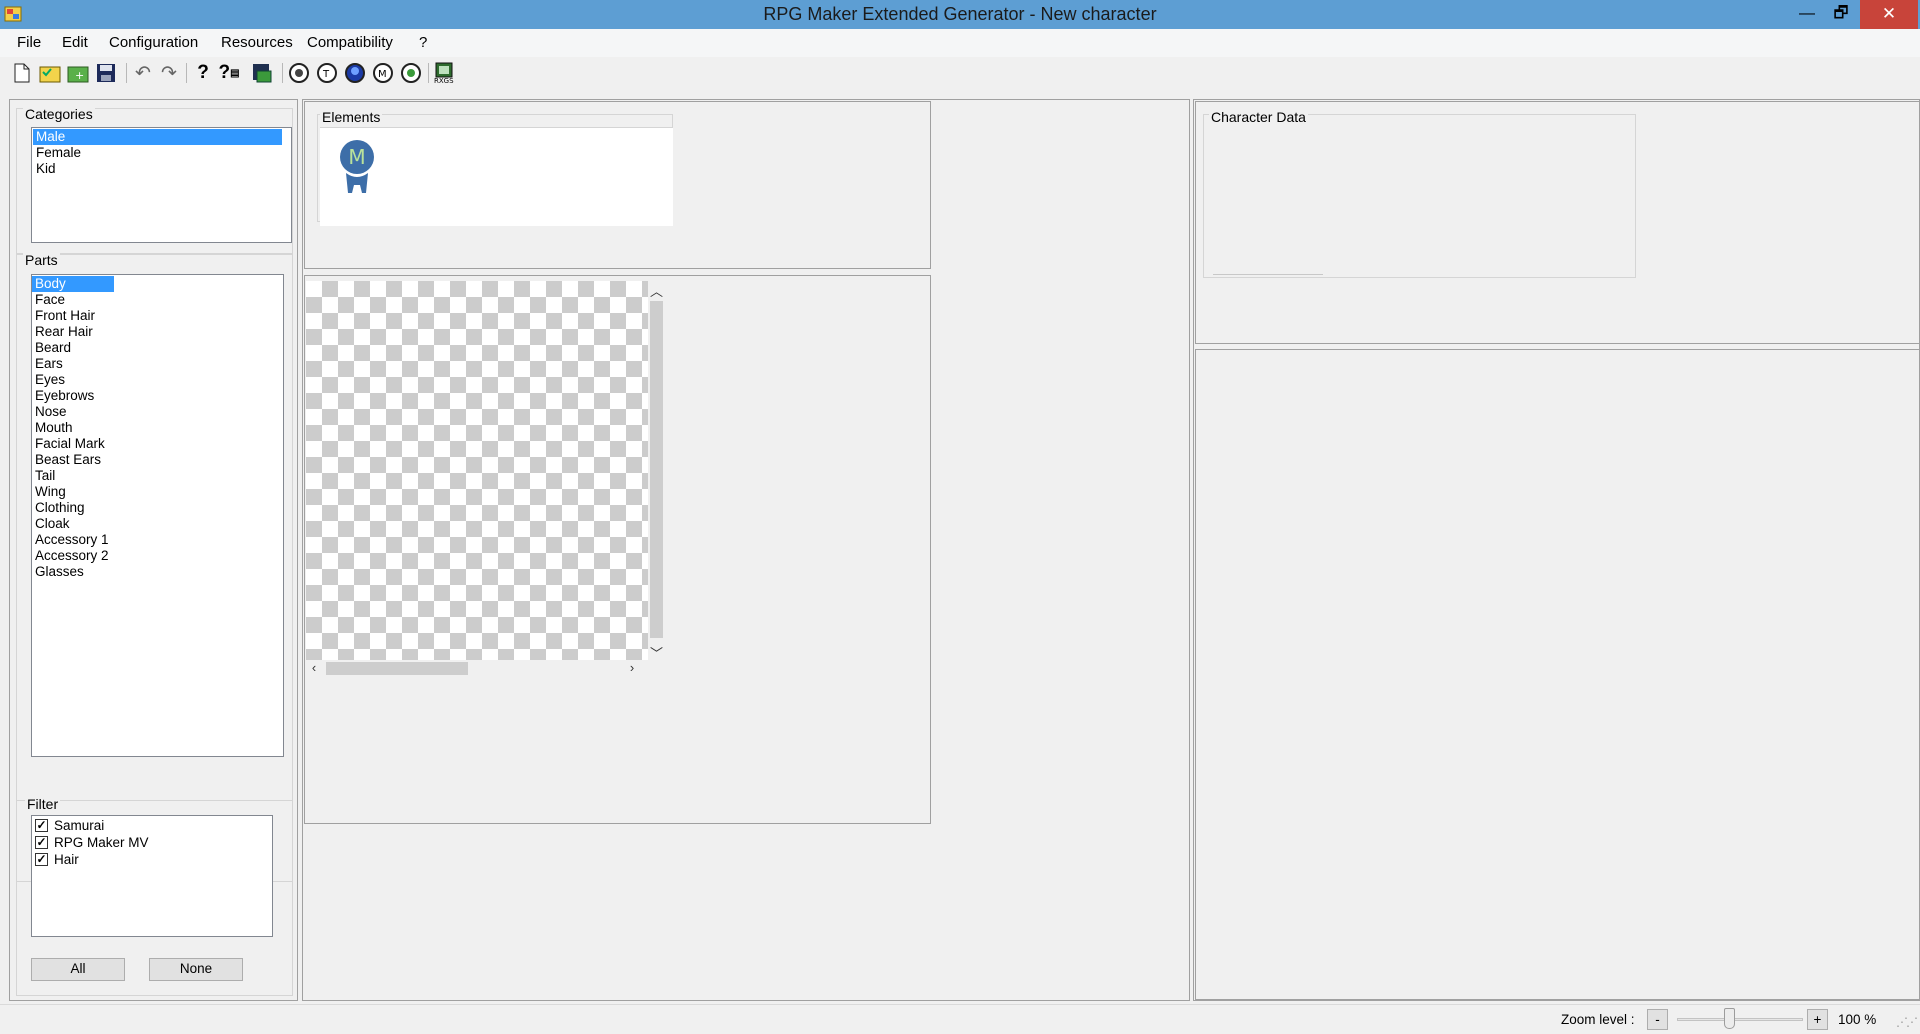 The width and height of the screenshot is (1920, 1034). Describe the element at coordinates (48, 300) in the screenshot. I see `part-item: Face` at that location.